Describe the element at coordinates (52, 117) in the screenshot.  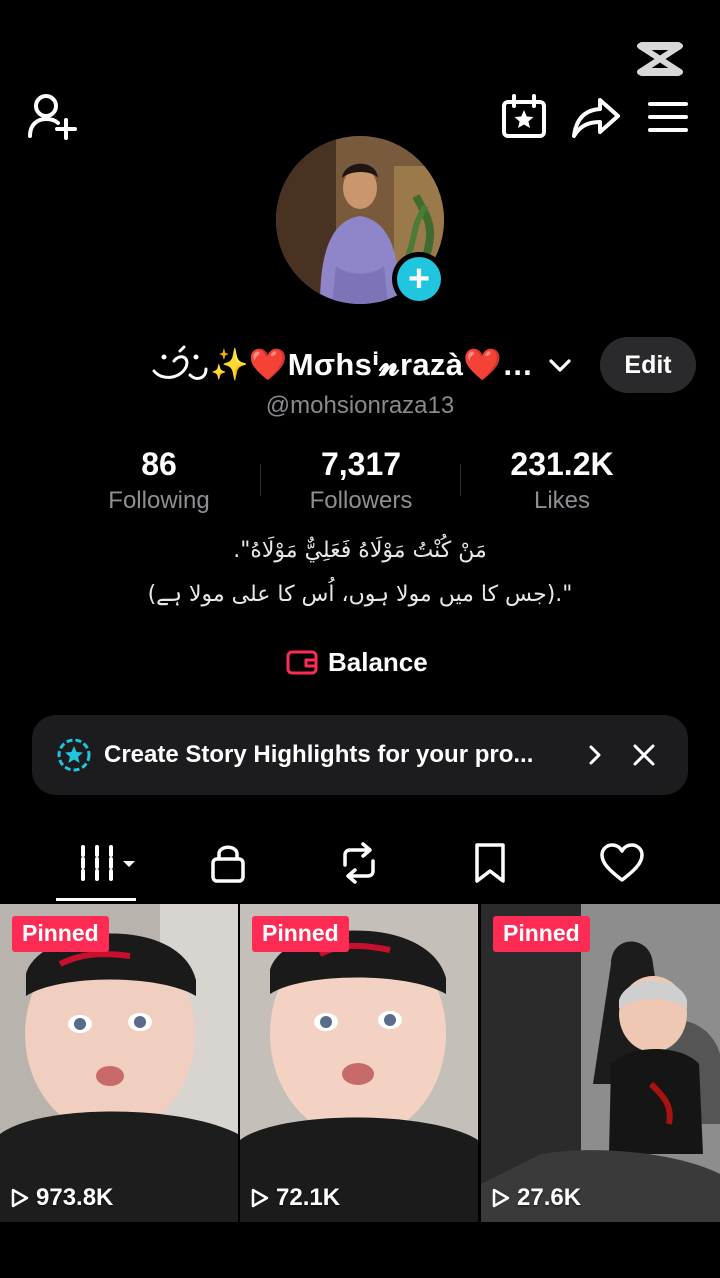
I see `add-friend-icon` at that location.